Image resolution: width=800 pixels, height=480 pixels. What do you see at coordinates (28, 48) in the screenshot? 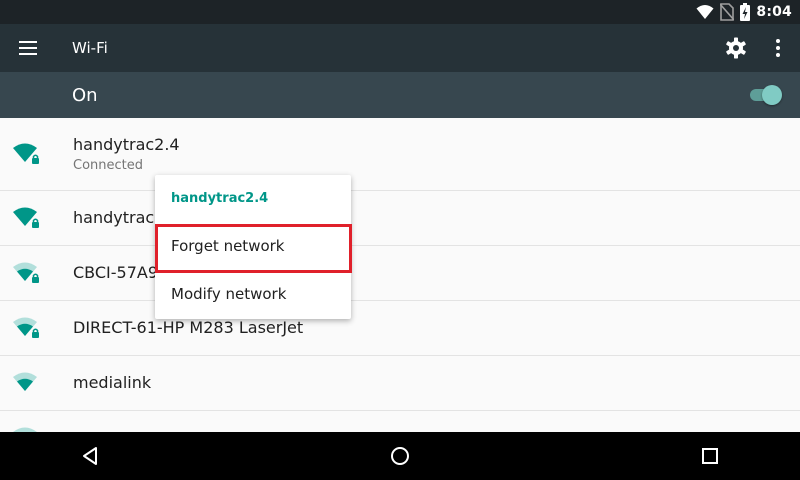
I see `menu-icon` at bounding box center [28, 48].